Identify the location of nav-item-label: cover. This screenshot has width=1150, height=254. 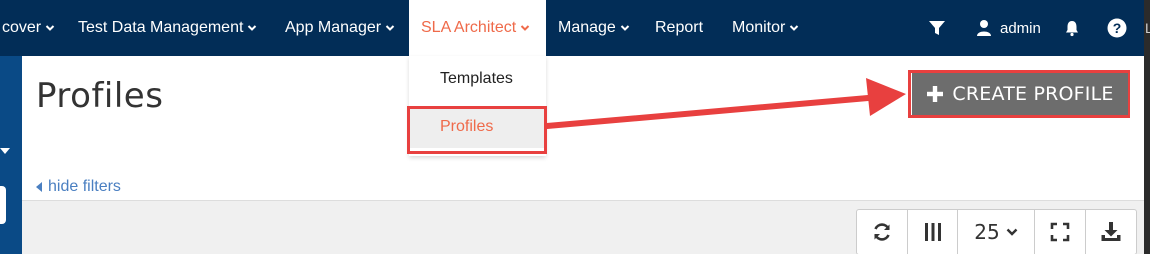
(22, 27).